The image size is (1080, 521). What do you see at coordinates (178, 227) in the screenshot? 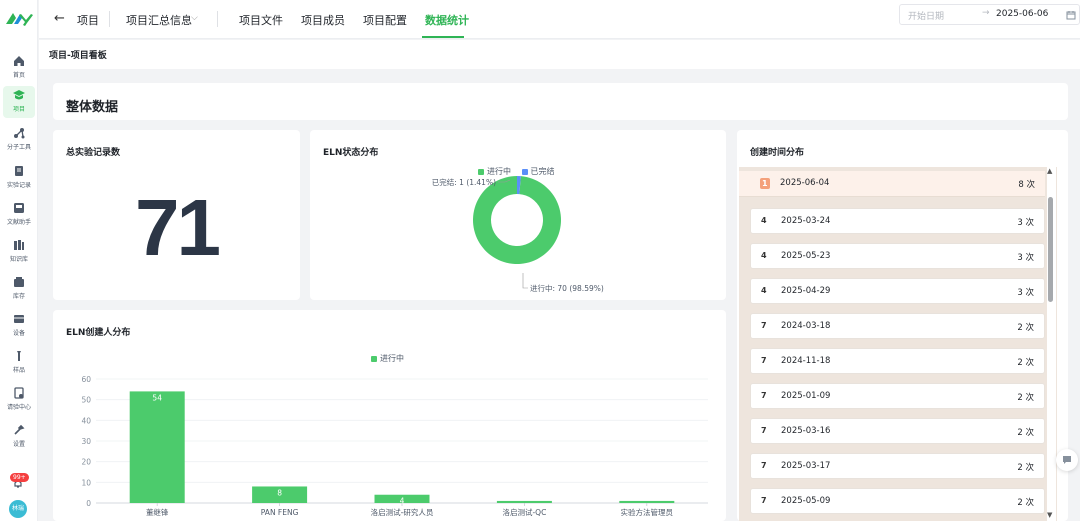
I see `total-records-value: 71` at bounding box center [178, 227].